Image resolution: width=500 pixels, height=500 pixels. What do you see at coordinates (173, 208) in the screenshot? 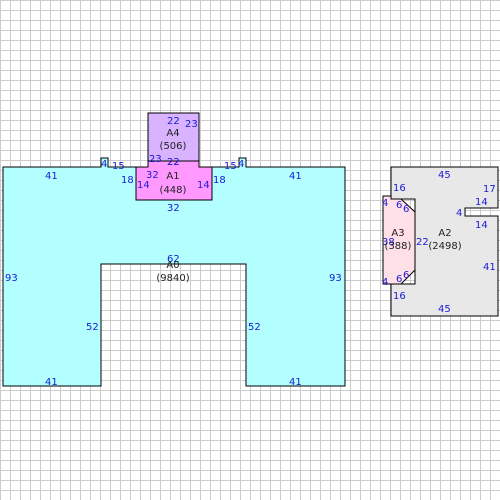
I see `area-a0-dim-pocket-bottom: 32` at bounding box center [173, 208].